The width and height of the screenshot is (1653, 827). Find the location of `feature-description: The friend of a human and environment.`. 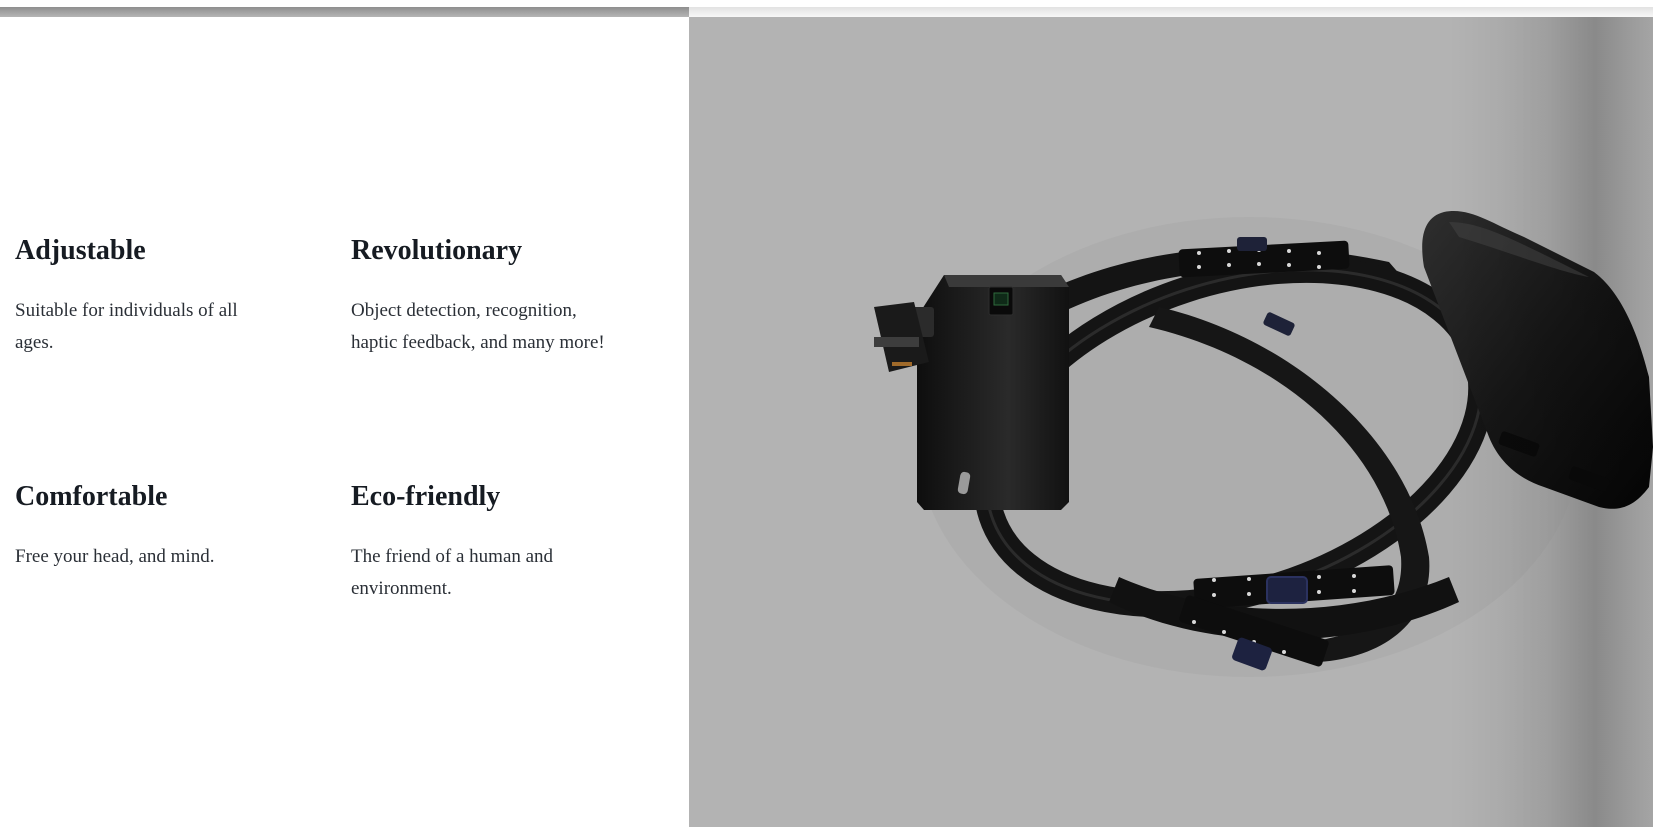

feature-description: The friend of a human and environment. is located at coordinates (452, 572).